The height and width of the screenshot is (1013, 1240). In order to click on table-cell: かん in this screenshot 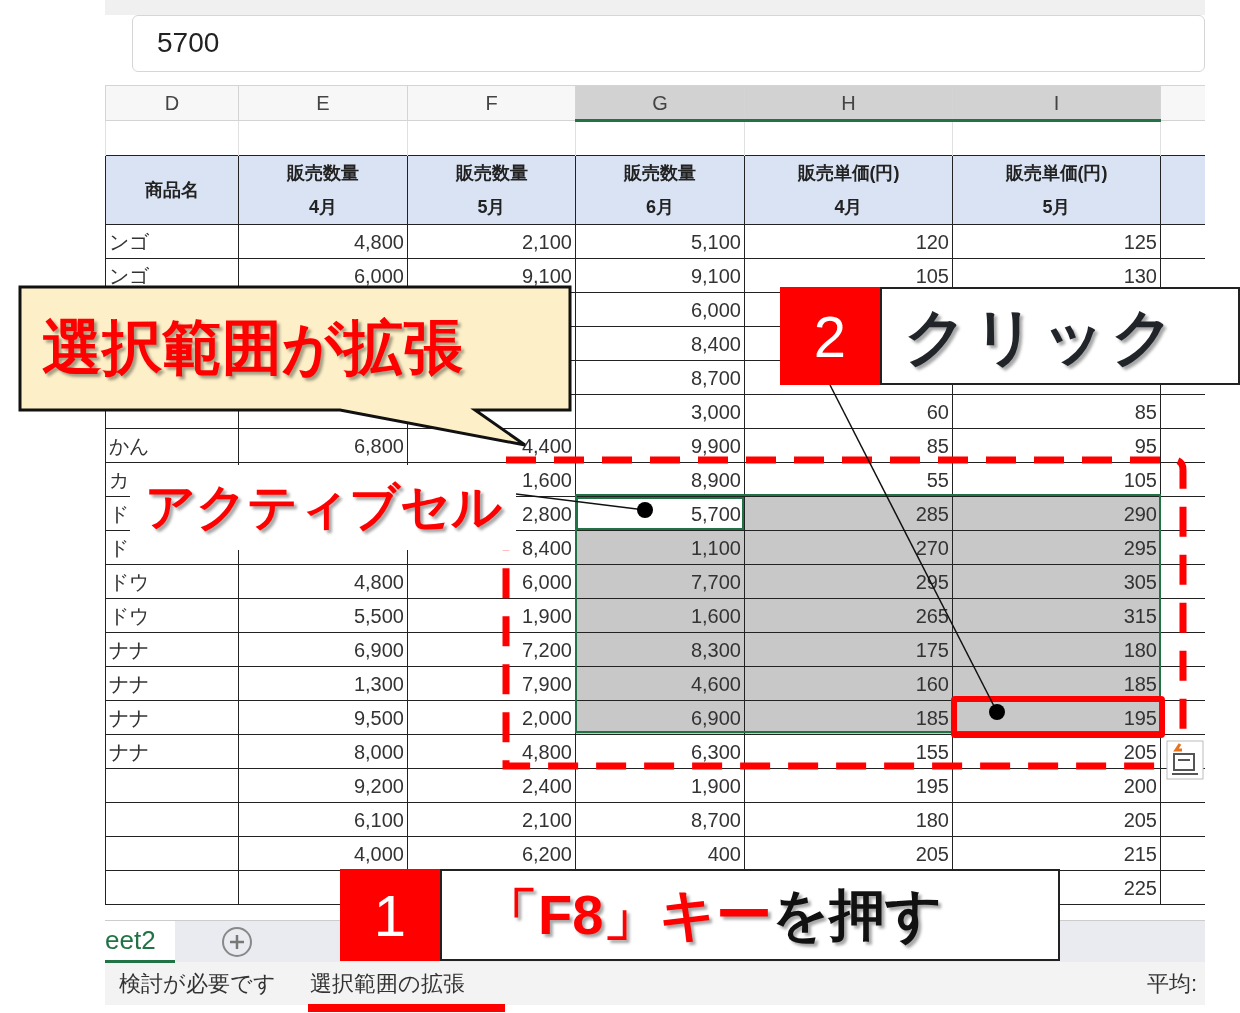, I will do `click(172, 445)`.